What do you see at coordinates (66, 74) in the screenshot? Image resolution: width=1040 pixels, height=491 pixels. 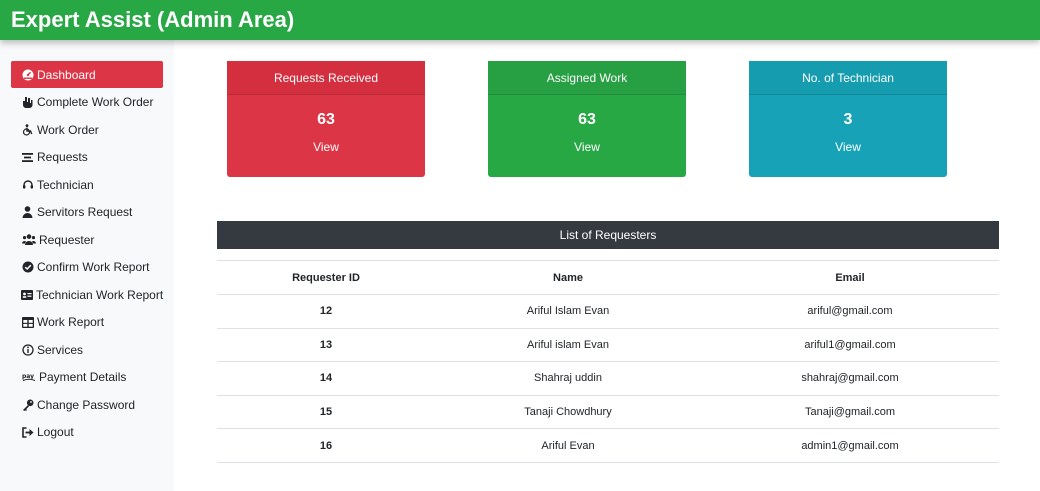 I see `sidebar-item-label: Dashboard` at bounding box center [66, 74].